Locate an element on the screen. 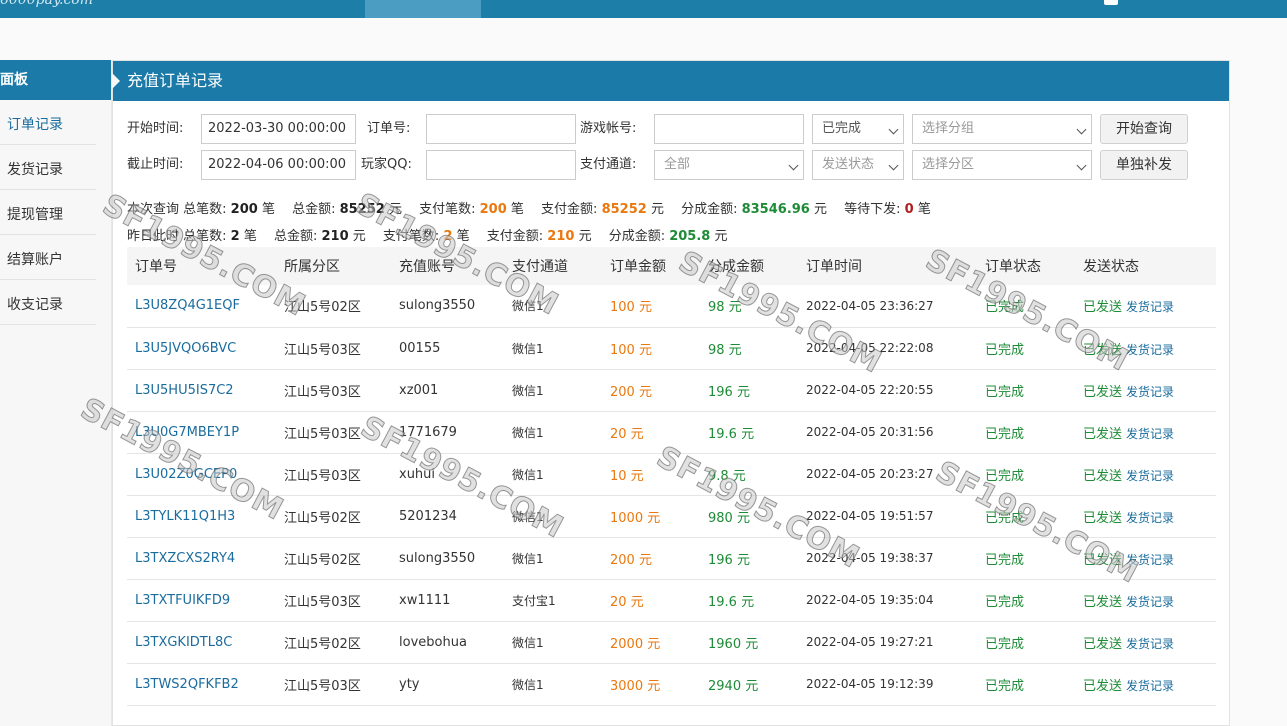  stats-current-pending-unit: 笔 is located at coordinates (924, 209).